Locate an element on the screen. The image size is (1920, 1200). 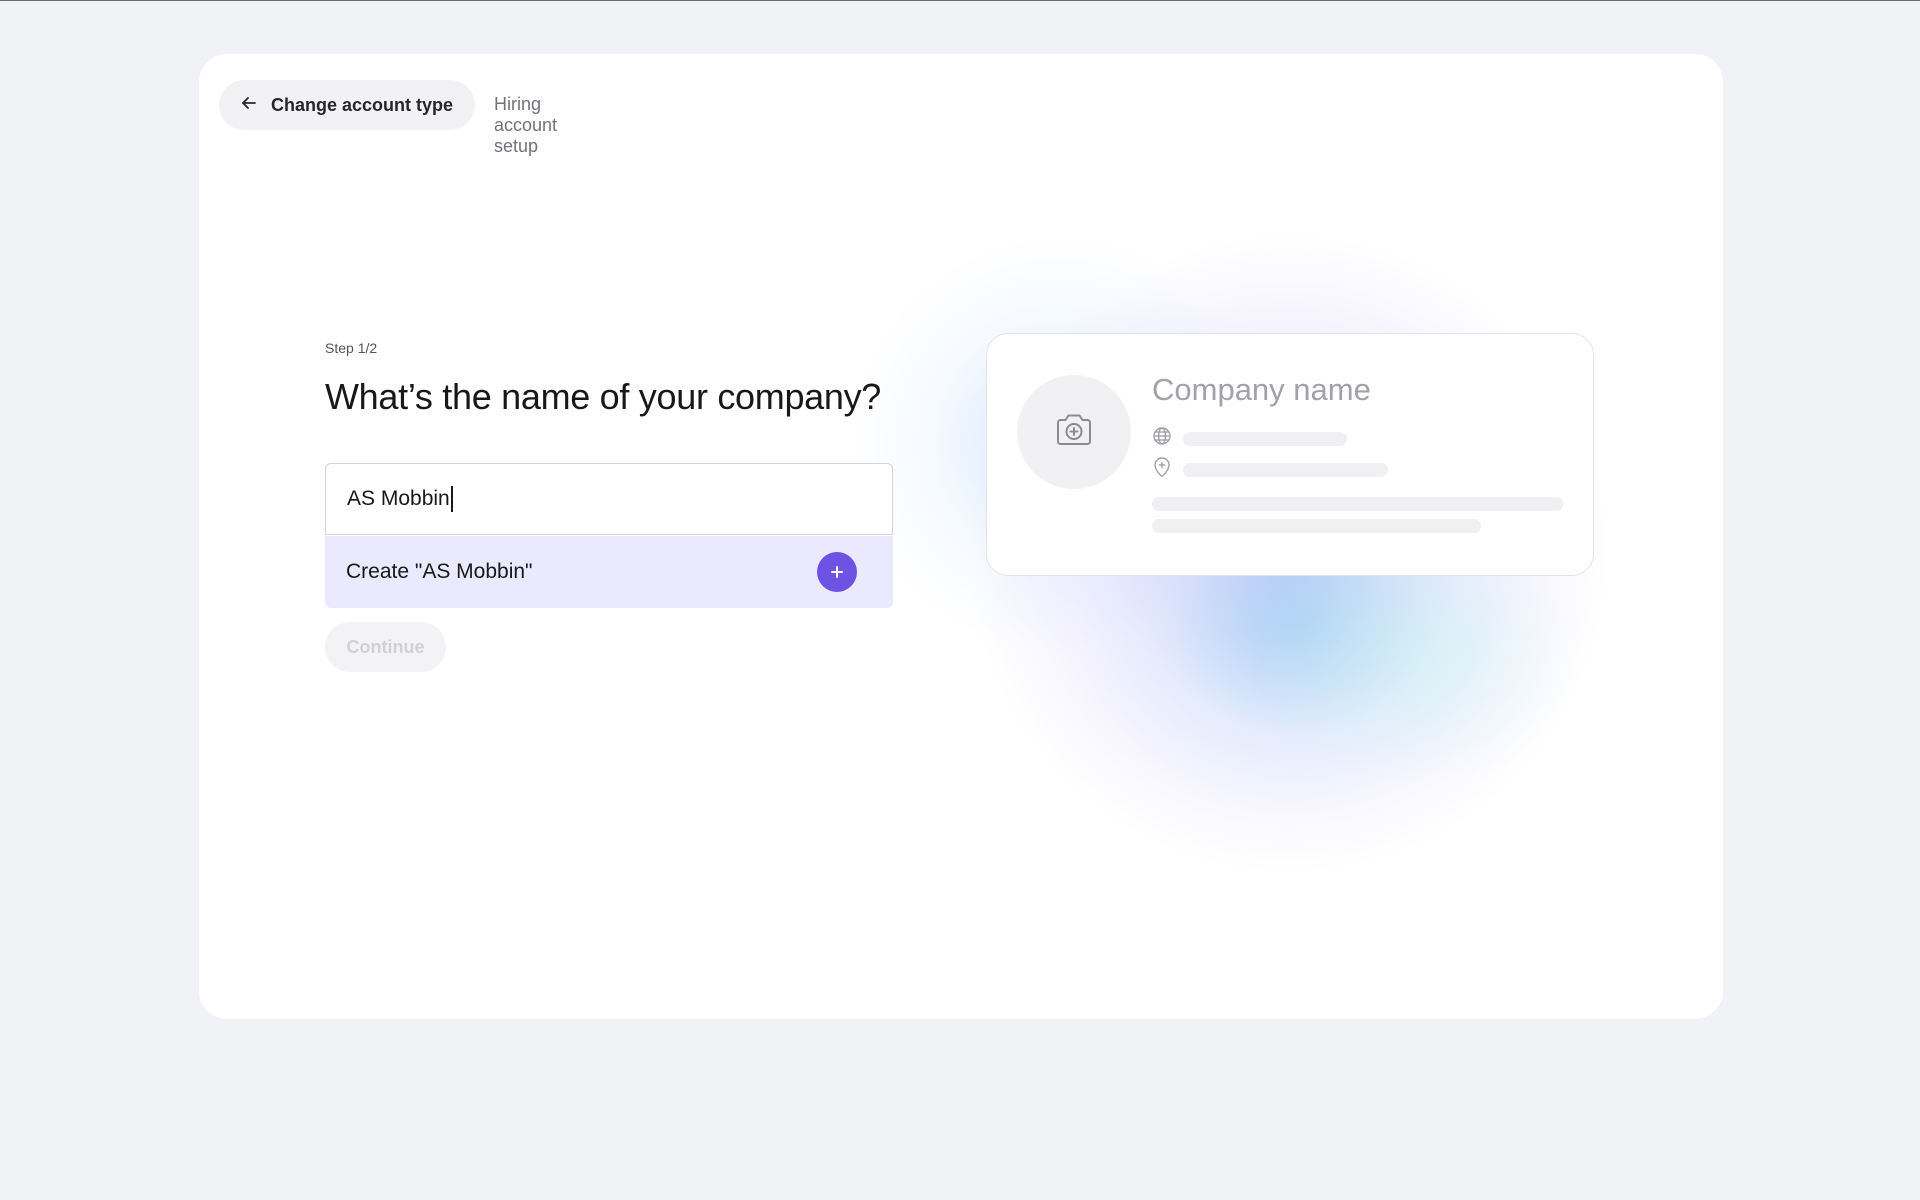
change-account-type-button: Change account type is located at coordinates (347, 105).